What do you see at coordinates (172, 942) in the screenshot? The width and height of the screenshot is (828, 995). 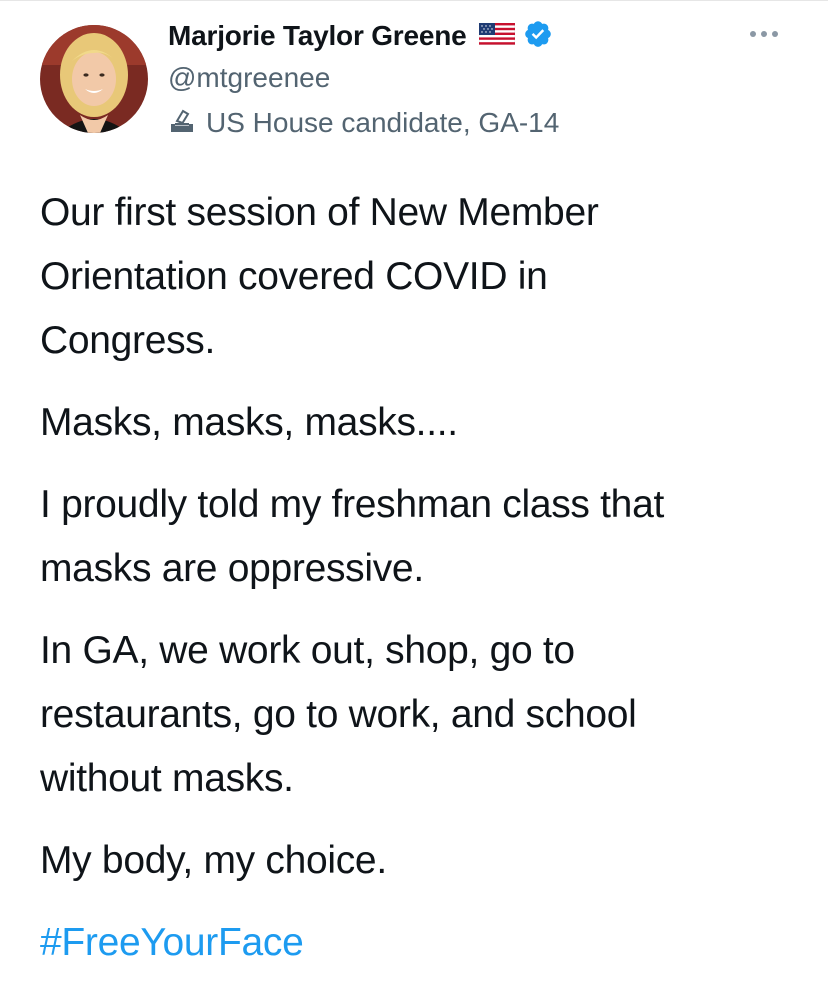 I see `hashtag-link: #FreeYourFace` at bounding box center [172, 942].